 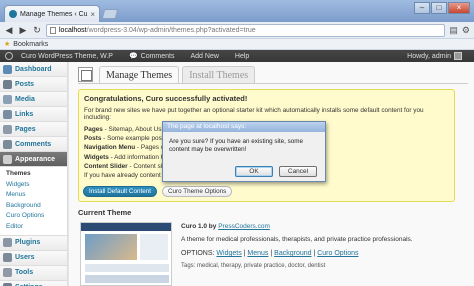 I want to click on sidebar-item-label: Media, so click(x=25, y=99).